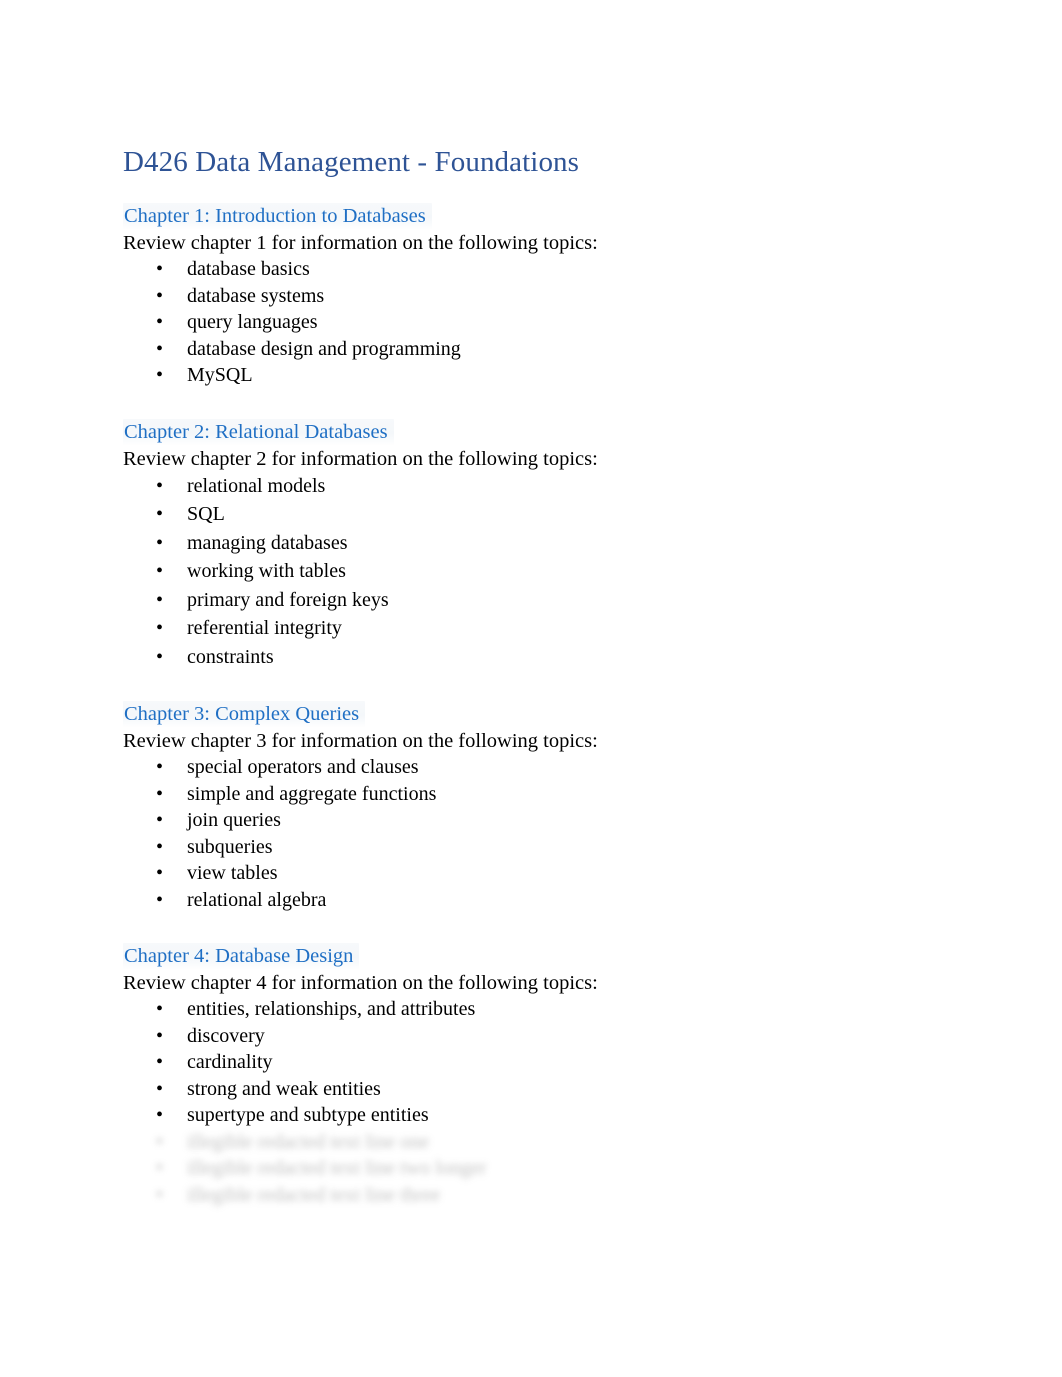 The width and height of the screenshot is (1062, 1377). I want to click on topic-label: strong and weak entities, so click(284, 1088).